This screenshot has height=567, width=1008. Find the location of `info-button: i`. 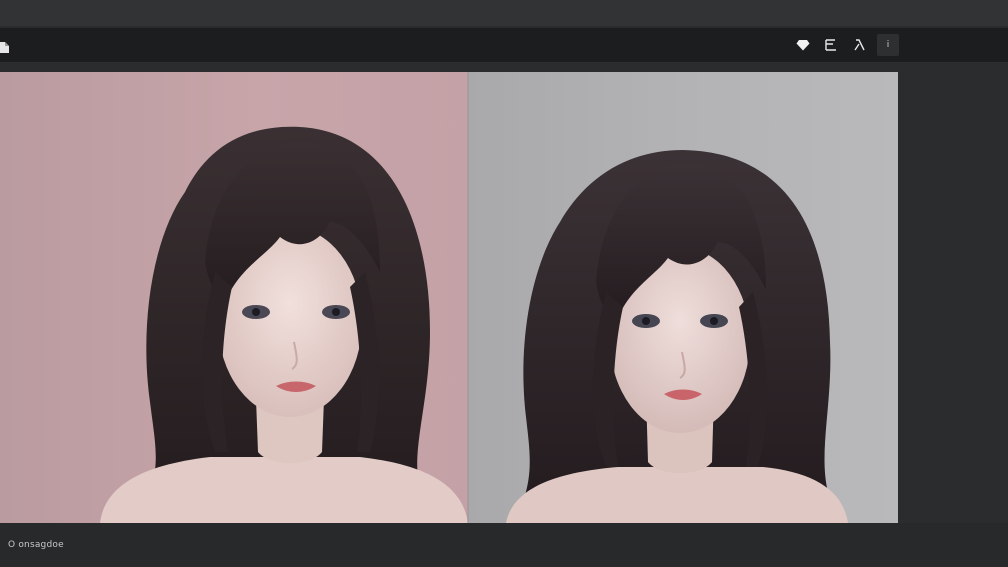

info-button: i is located at coordinates (888, 45).